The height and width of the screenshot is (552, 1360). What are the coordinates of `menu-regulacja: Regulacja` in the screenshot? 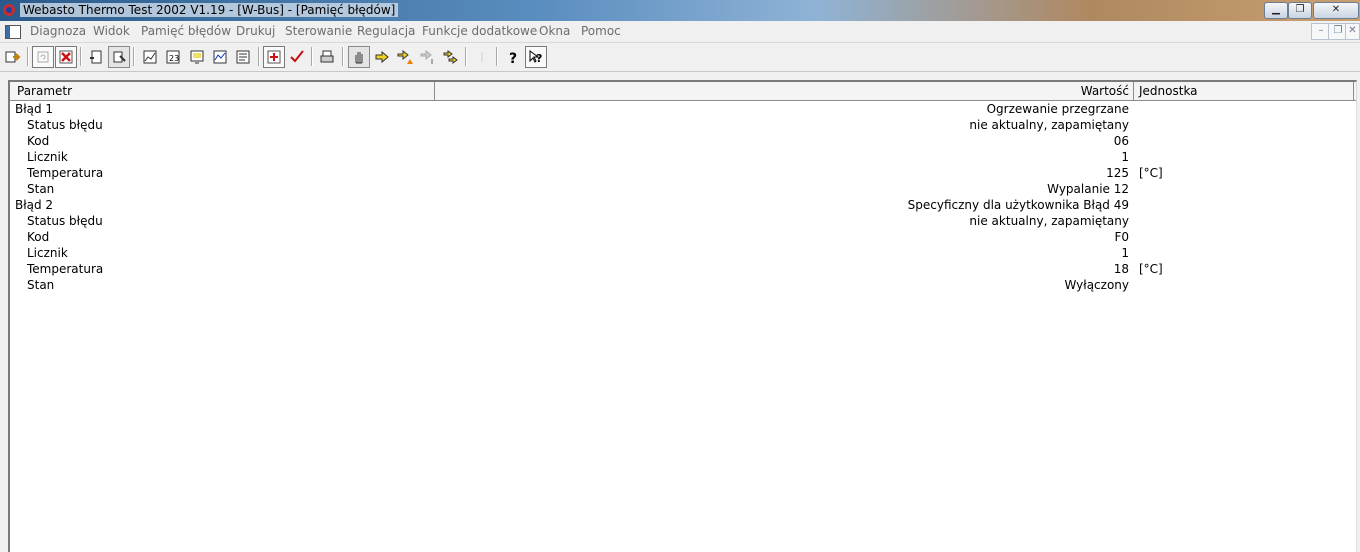 It's located at (386, 31).